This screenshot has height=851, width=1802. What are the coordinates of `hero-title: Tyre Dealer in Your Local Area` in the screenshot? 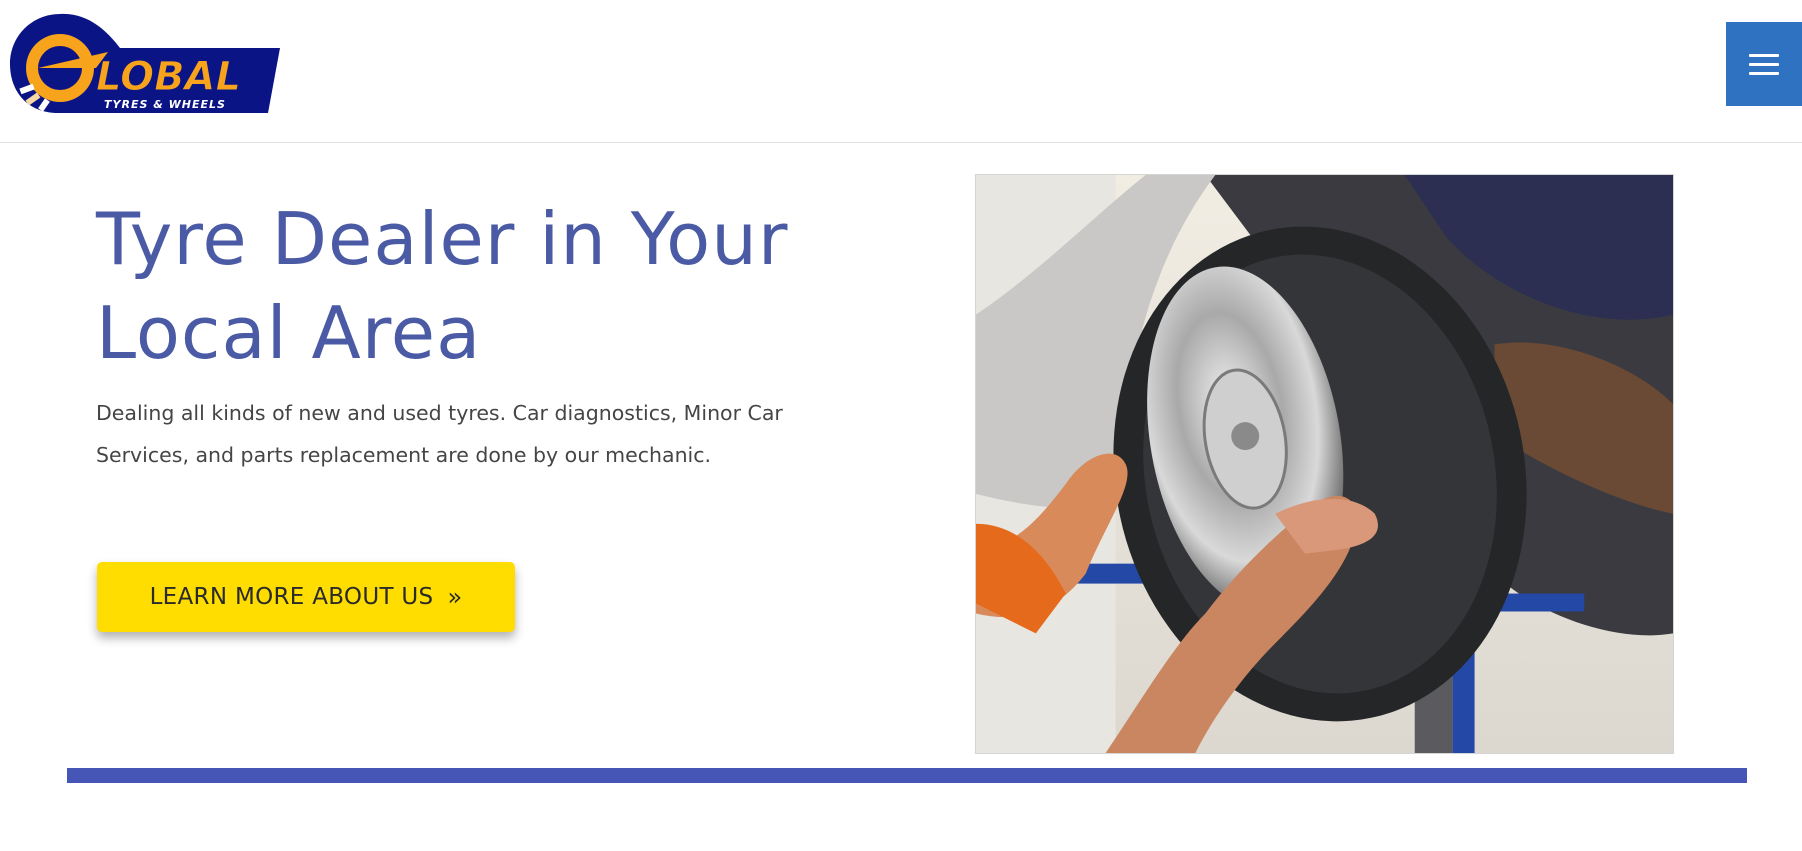 It's located at (442, 286).